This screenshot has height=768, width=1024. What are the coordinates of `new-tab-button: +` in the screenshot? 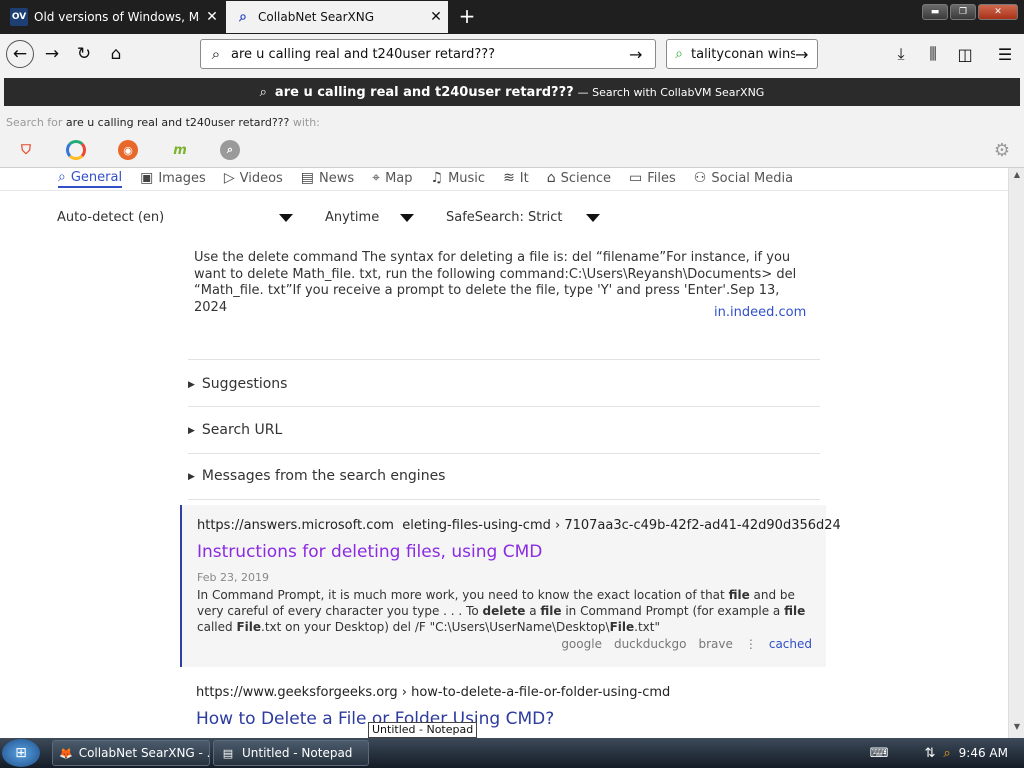 It's located at (467, 16).